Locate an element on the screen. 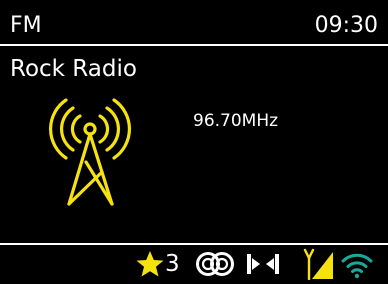 The width and height of the screenshot is (388, 284). stereo-icon is located at coordinates (215, 264).